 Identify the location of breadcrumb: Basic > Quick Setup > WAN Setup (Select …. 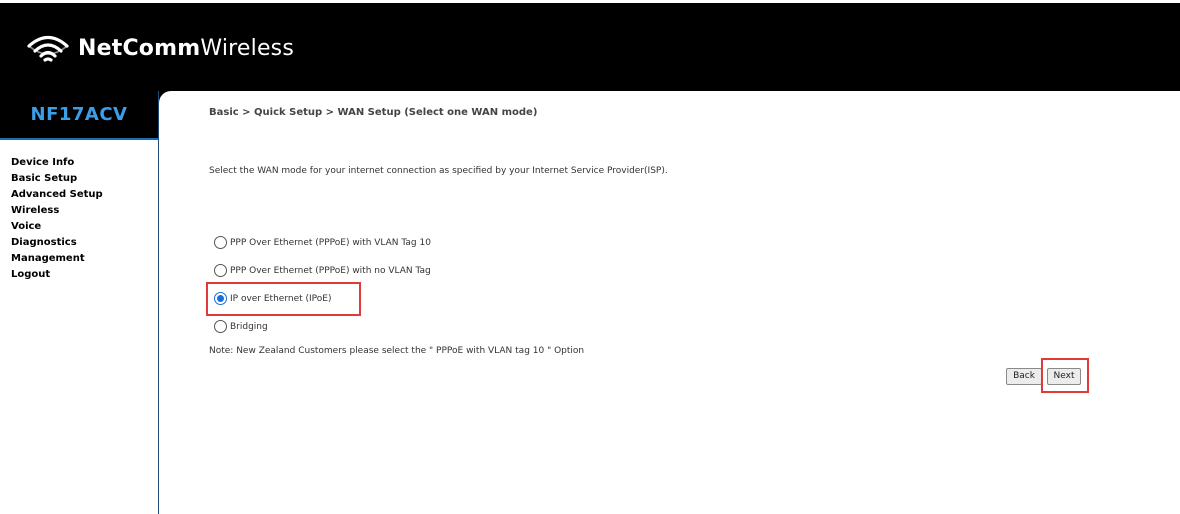
(373, 112).